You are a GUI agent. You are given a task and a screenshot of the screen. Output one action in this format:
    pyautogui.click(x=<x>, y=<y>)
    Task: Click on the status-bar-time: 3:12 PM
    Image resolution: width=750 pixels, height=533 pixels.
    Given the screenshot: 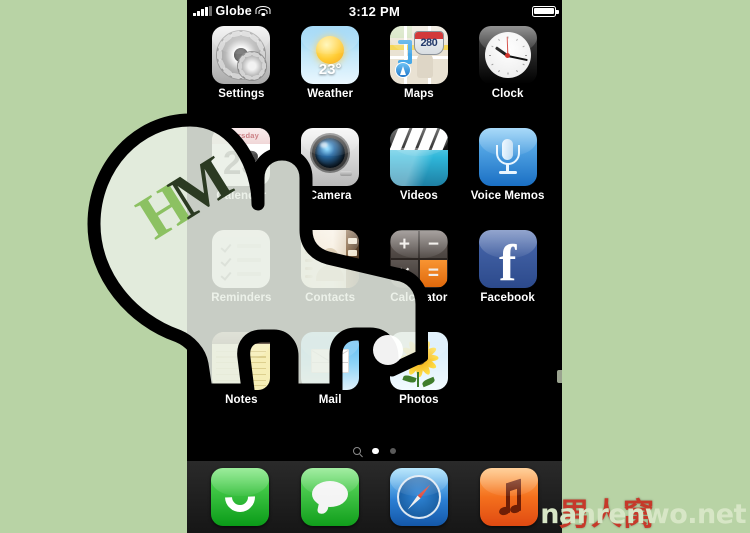 What is the action you would take?
    pyautogui.click(x=374, y=11)
    